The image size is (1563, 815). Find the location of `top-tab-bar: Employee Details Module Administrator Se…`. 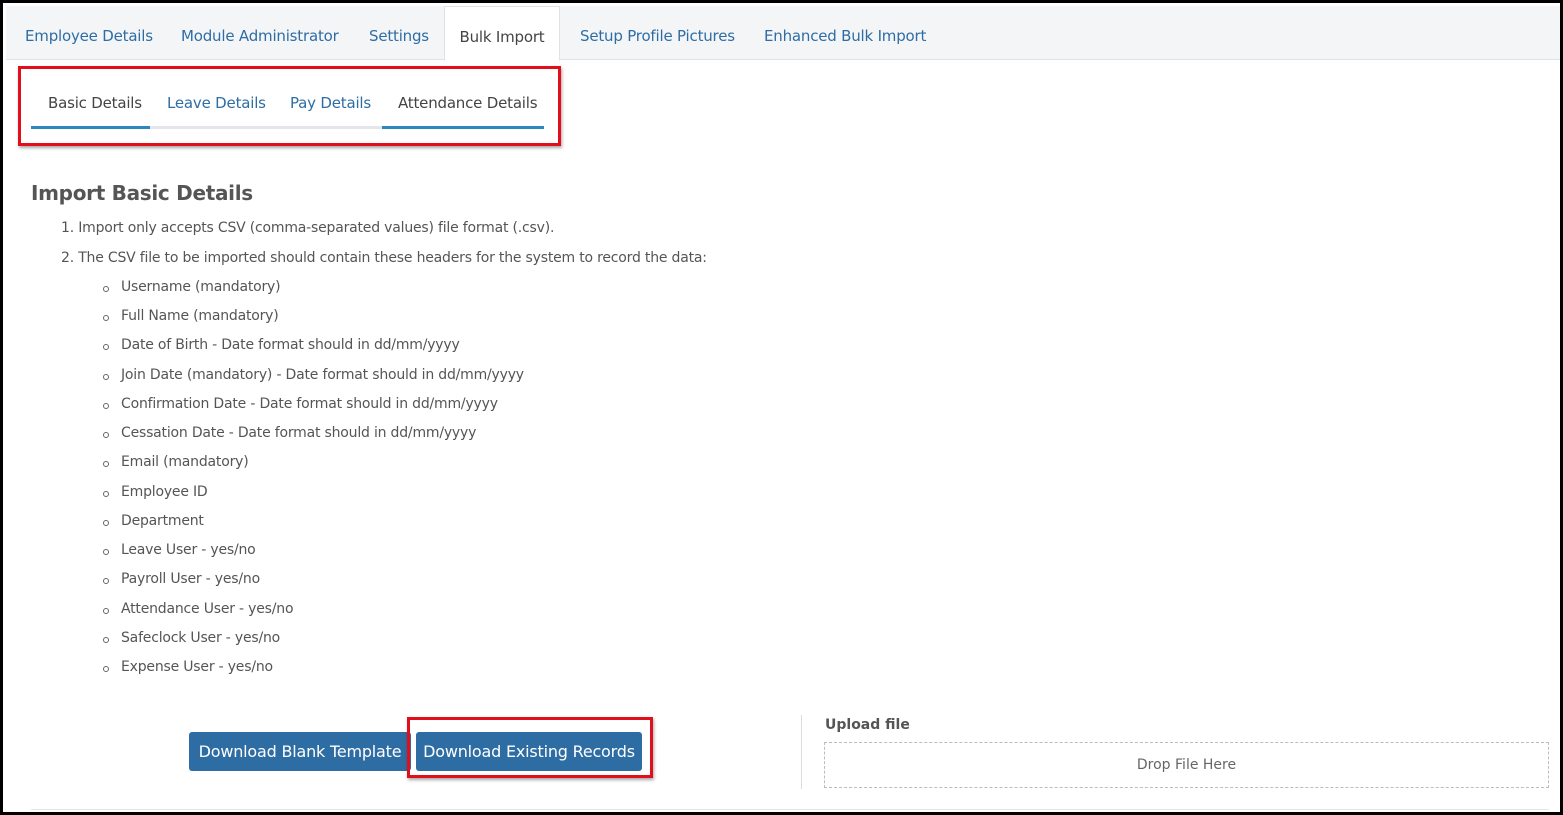

top-tab-bar: Employee Details Module Administrator Se… is located at coordinates (783, 33).